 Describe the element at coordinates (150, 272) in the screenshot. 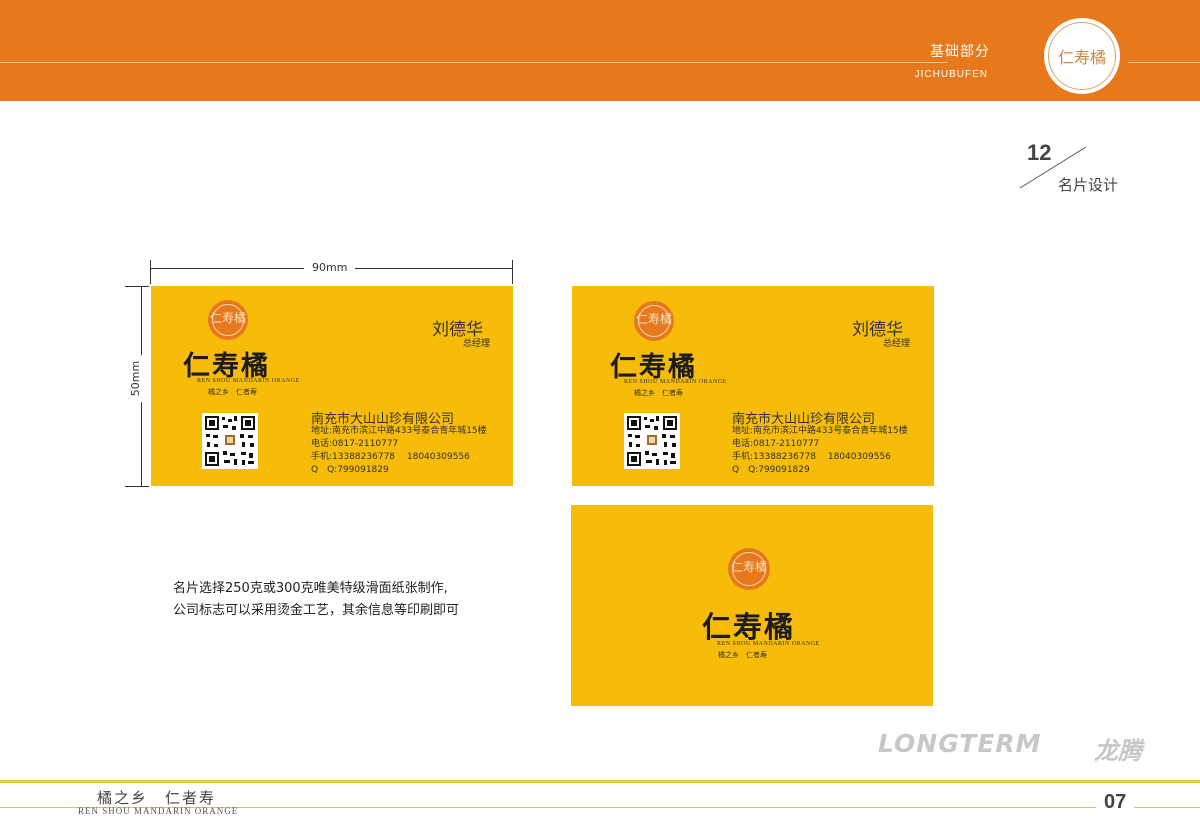

I see `width-dimension-tick-left` at that location.